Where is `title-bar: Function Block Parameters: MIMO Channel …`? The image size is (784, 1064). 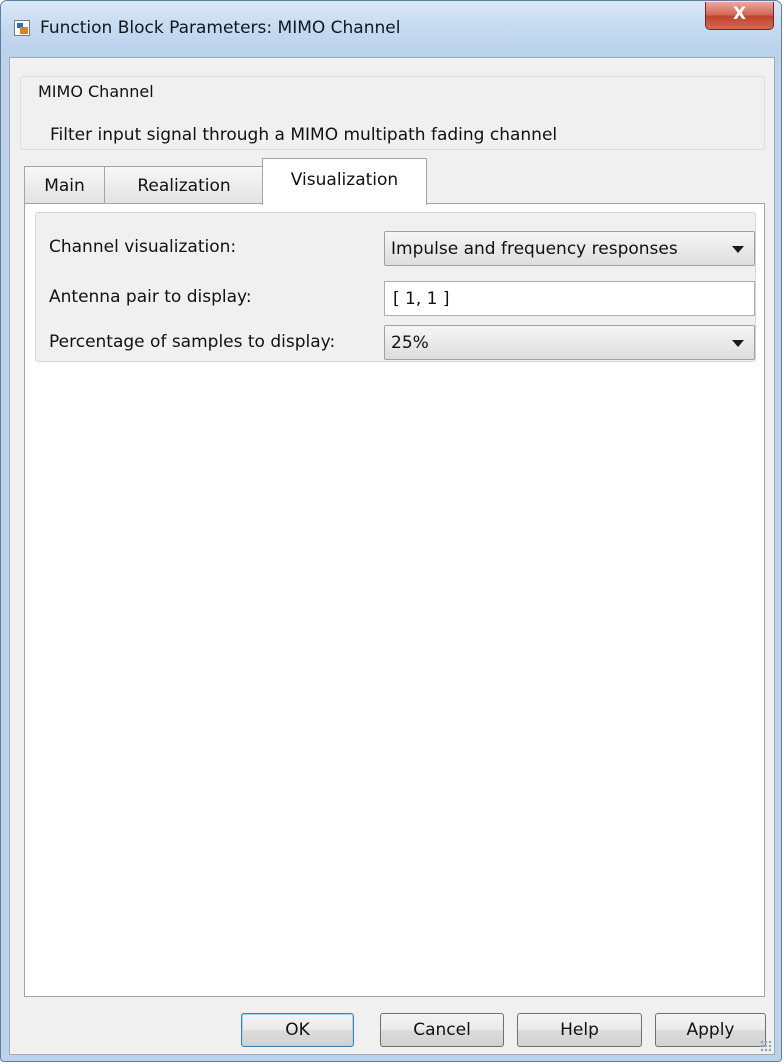 title-bar: Function Block Parameters: MIMO Channel … is located at coordinates (391, 29).